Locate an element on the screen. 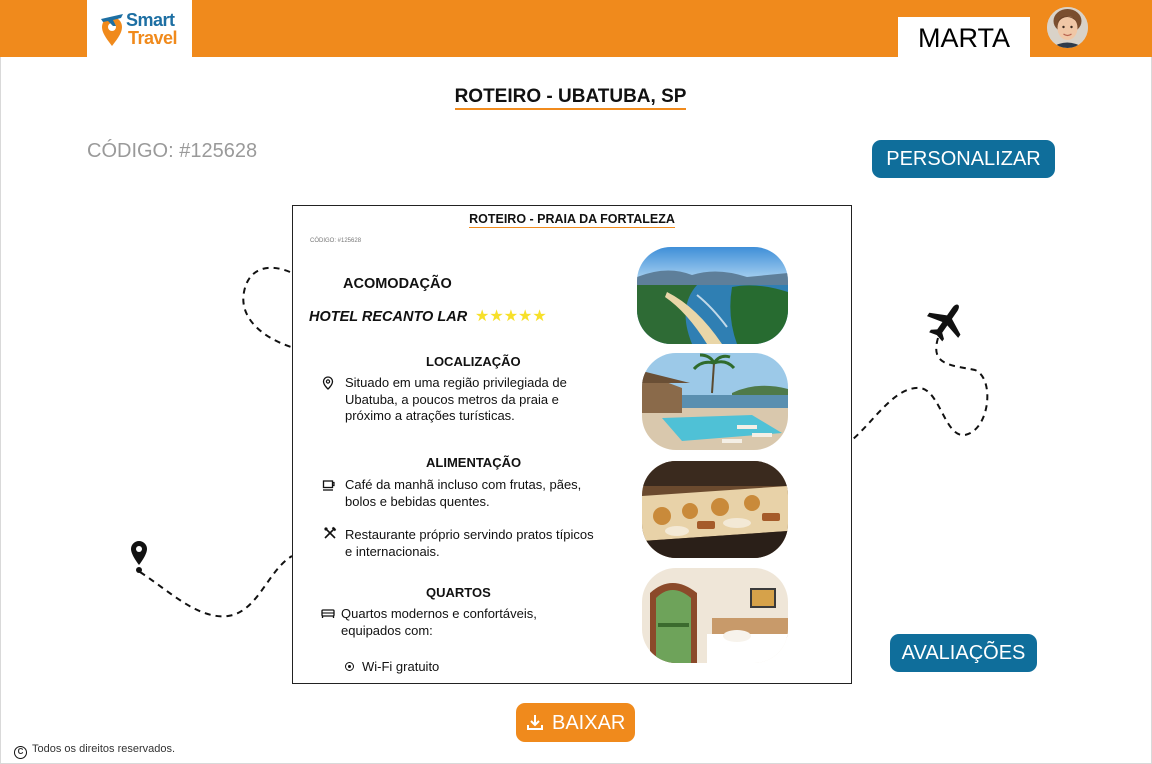  breakfast-buffet-photo is located at coordinates (715, 509).